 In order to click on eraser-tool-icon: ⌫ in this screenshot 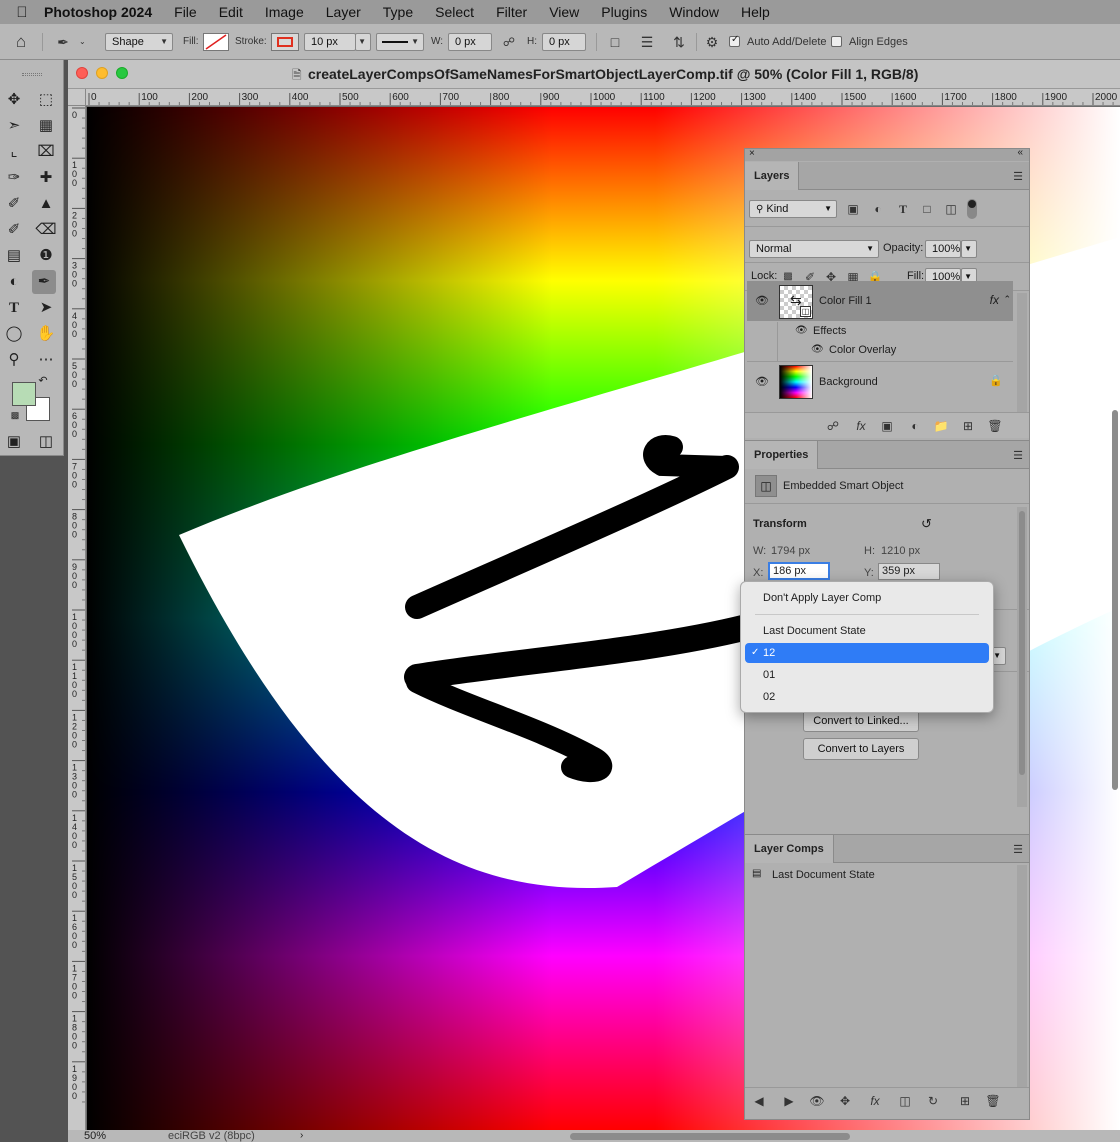, I will do `click(46, 230)`.